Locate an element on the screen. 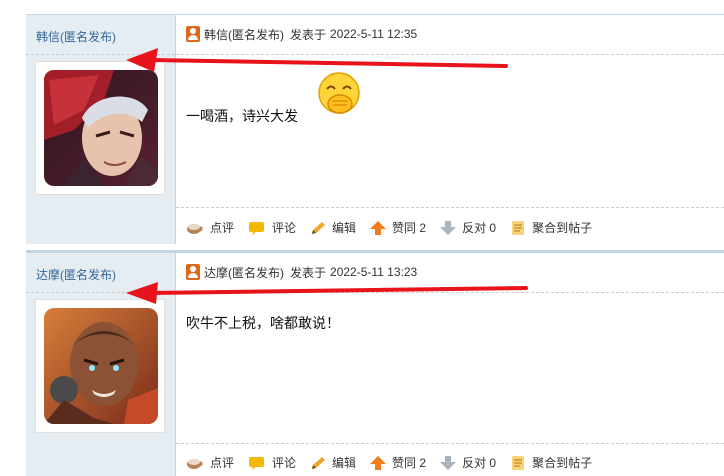 This screenshot has height=476, width=724. post-date: 2022-5-11 12:35 is located at coordinates (374, 34).